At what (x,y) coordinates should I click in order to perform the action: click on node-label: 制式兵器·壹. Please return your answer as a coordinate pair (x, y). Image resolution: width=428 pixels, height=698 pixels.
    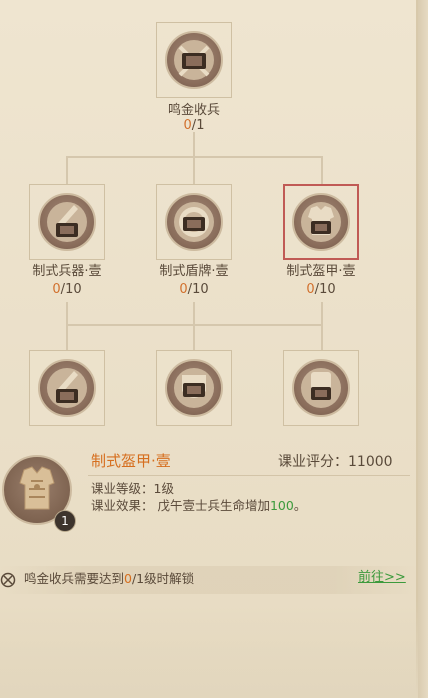
    Looking at the image, I should click on (67, 271).